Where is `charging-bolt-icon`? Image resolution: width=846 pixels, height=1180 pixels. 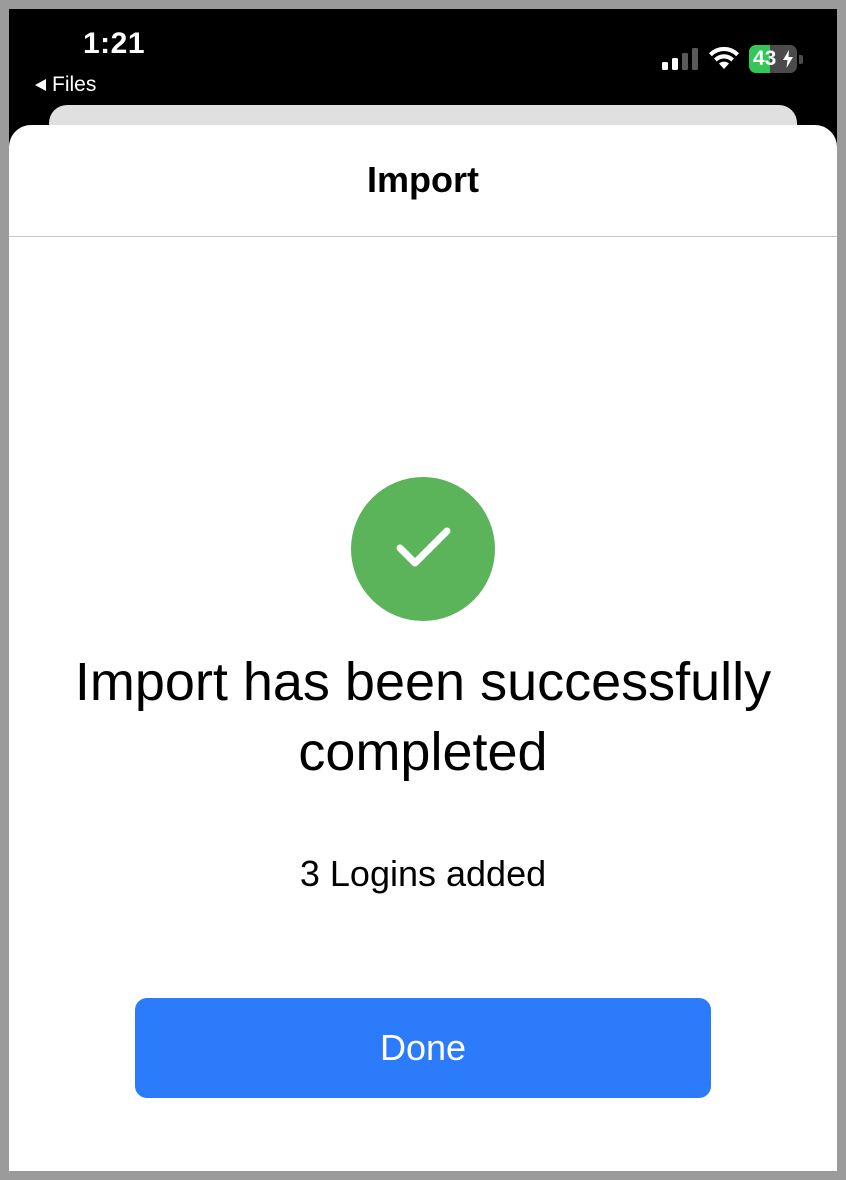
charging-bolt-icon is located at coordinates (788, 59).